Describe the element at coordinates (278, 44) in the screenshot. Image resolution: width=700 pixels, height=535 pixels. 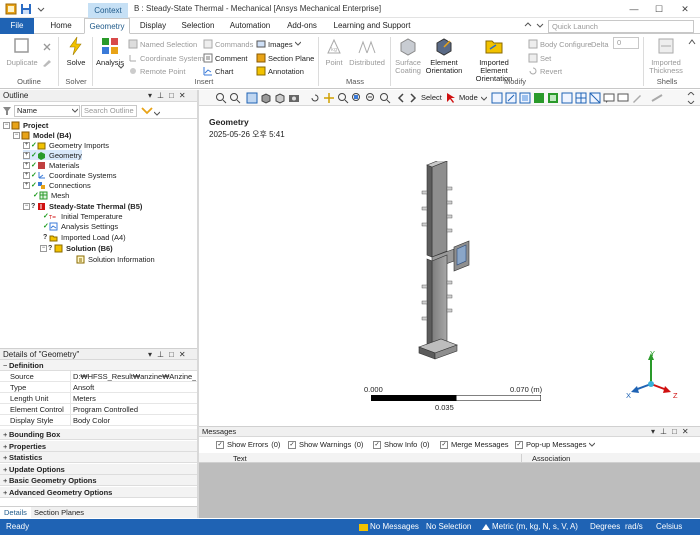
I see `images-button: Images` at that location.